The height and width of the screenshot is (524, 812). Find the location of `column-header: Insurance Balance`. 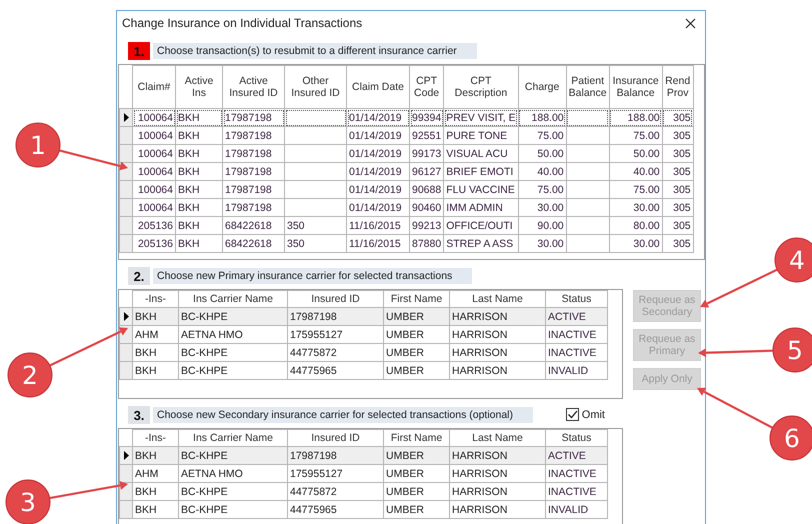

column-header: Insurance Balance is located at coordinates (635, 87).